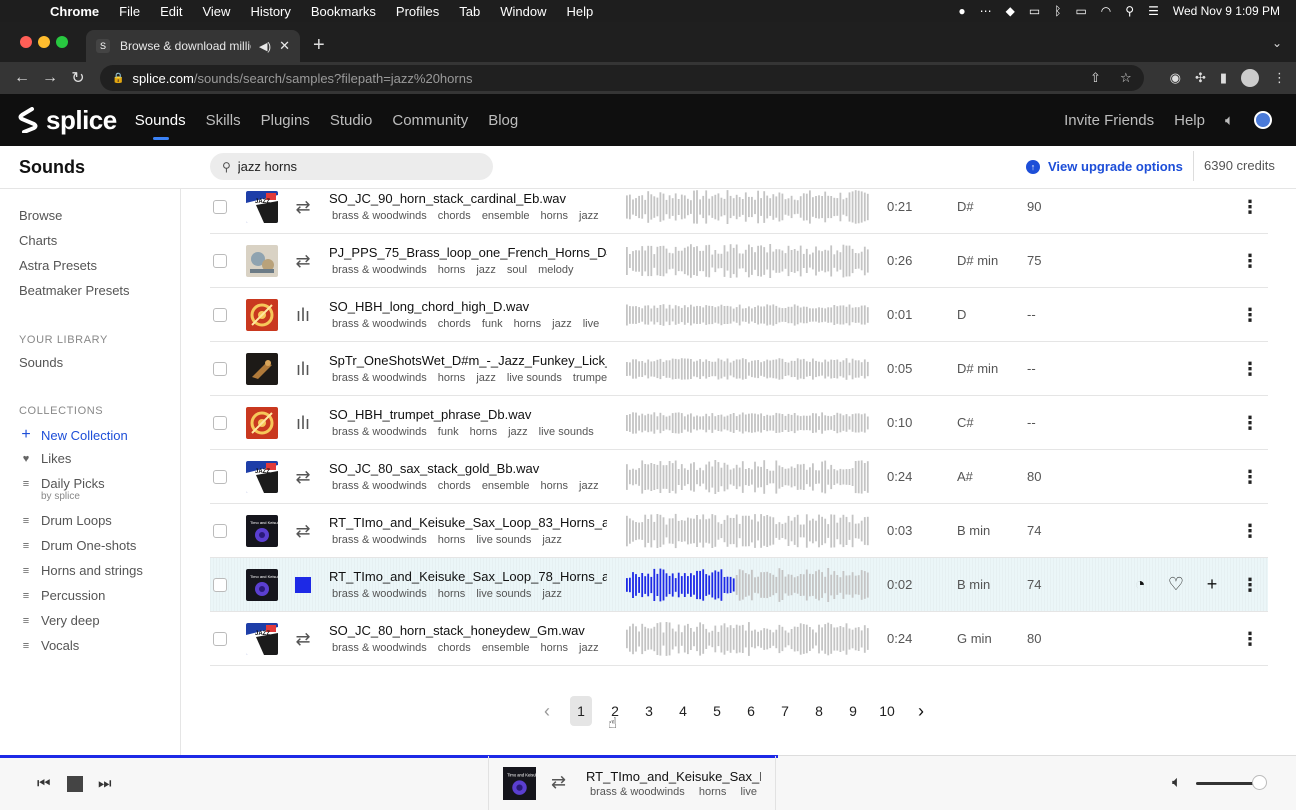 The width and height of the screenshot is (1296, 810). I want to click on control-center-icon: ☰, so click(1153, 11).